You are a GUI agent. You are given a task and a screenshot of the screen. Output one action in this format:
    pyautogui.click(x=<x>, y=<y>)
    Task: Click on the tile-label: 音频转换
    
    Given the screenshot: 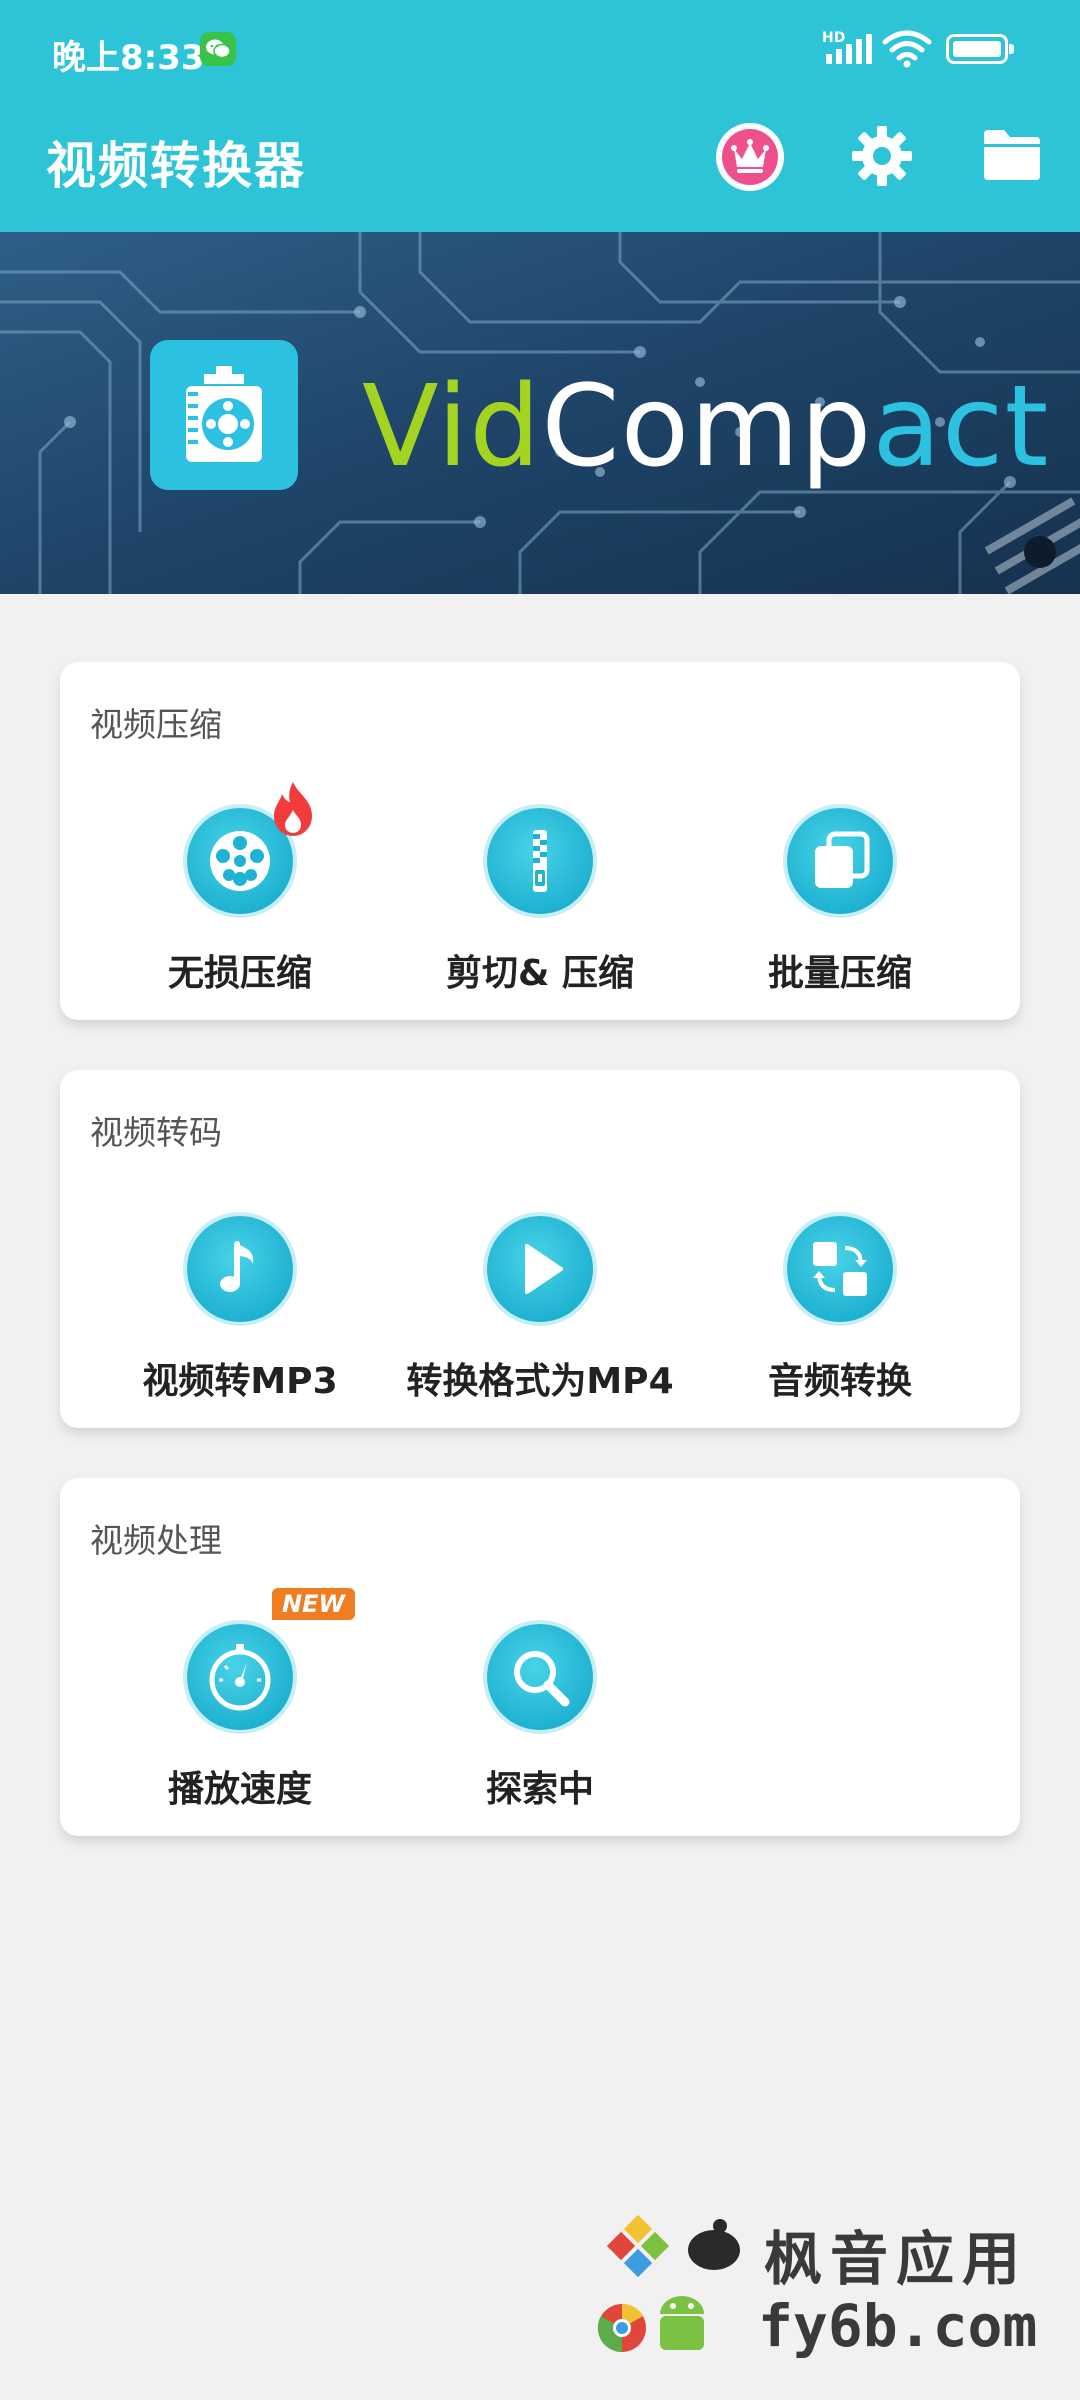 What is the action you would take?
    pyautogui.click(x=839, y=1381)
    